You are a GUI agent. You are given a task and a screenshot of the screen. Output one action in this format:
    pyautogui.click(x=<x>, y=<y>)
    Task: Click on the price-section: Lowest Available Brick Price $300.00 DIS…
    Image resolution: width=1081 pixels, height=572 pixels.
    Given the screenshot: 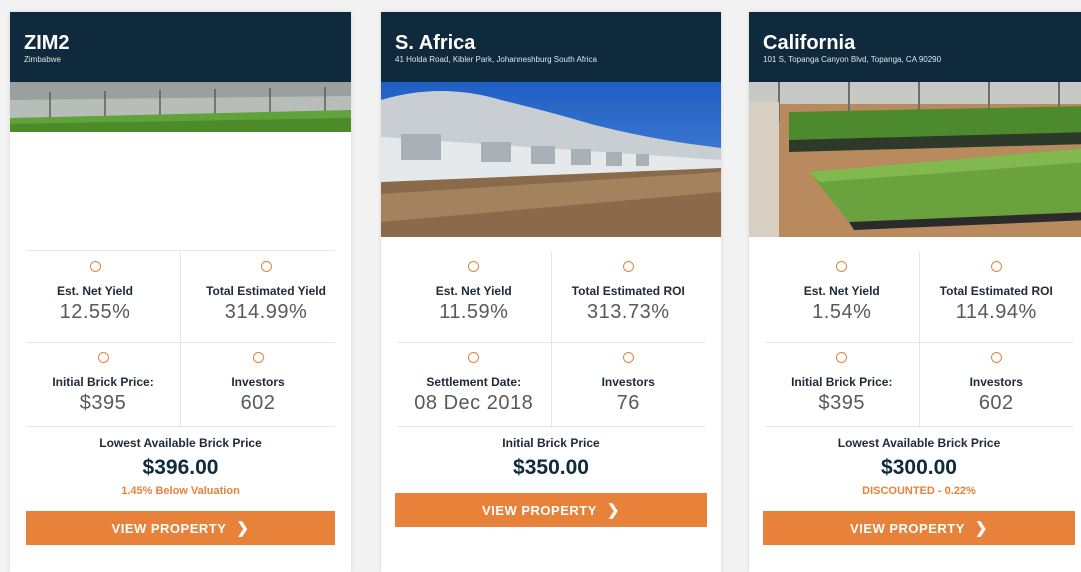 What is the action you would take?
    pyautogui.click(x=915, y=466)
    